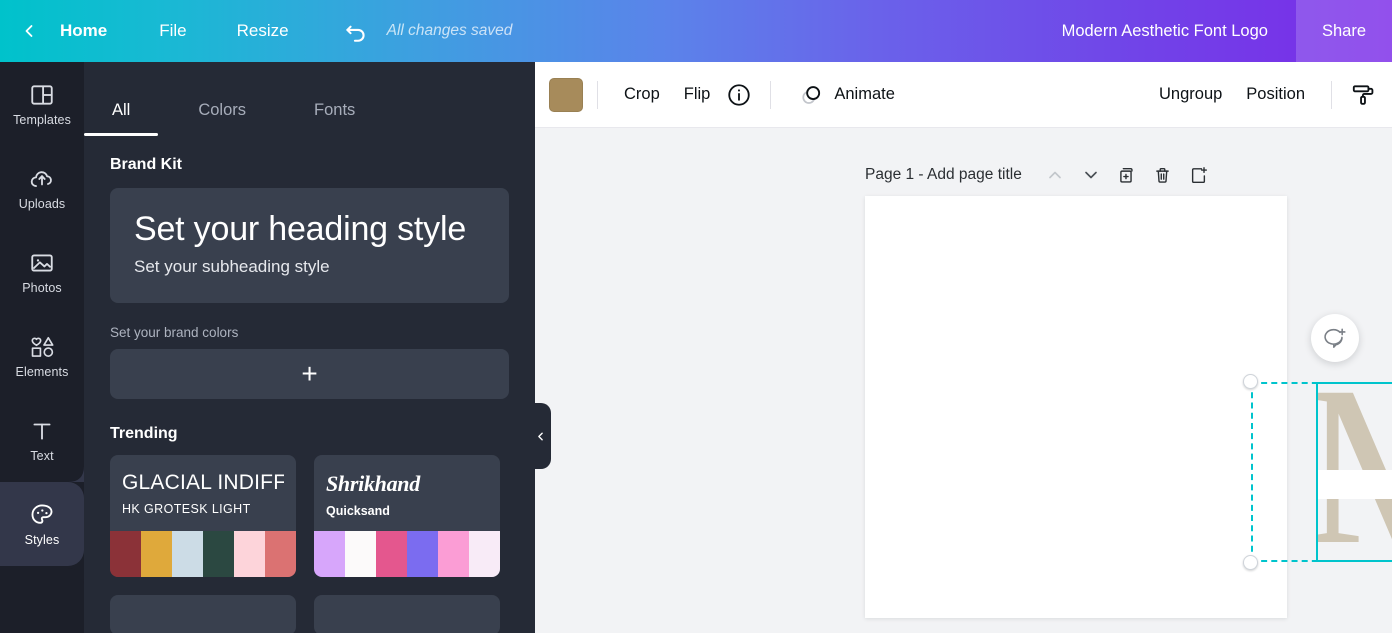 This screenshot has width=1392, height=633. What do you see at coordinates (334, 118) in the screenshot?
I see `tab-fonts: Fonts` at bounding box center [334, 118].